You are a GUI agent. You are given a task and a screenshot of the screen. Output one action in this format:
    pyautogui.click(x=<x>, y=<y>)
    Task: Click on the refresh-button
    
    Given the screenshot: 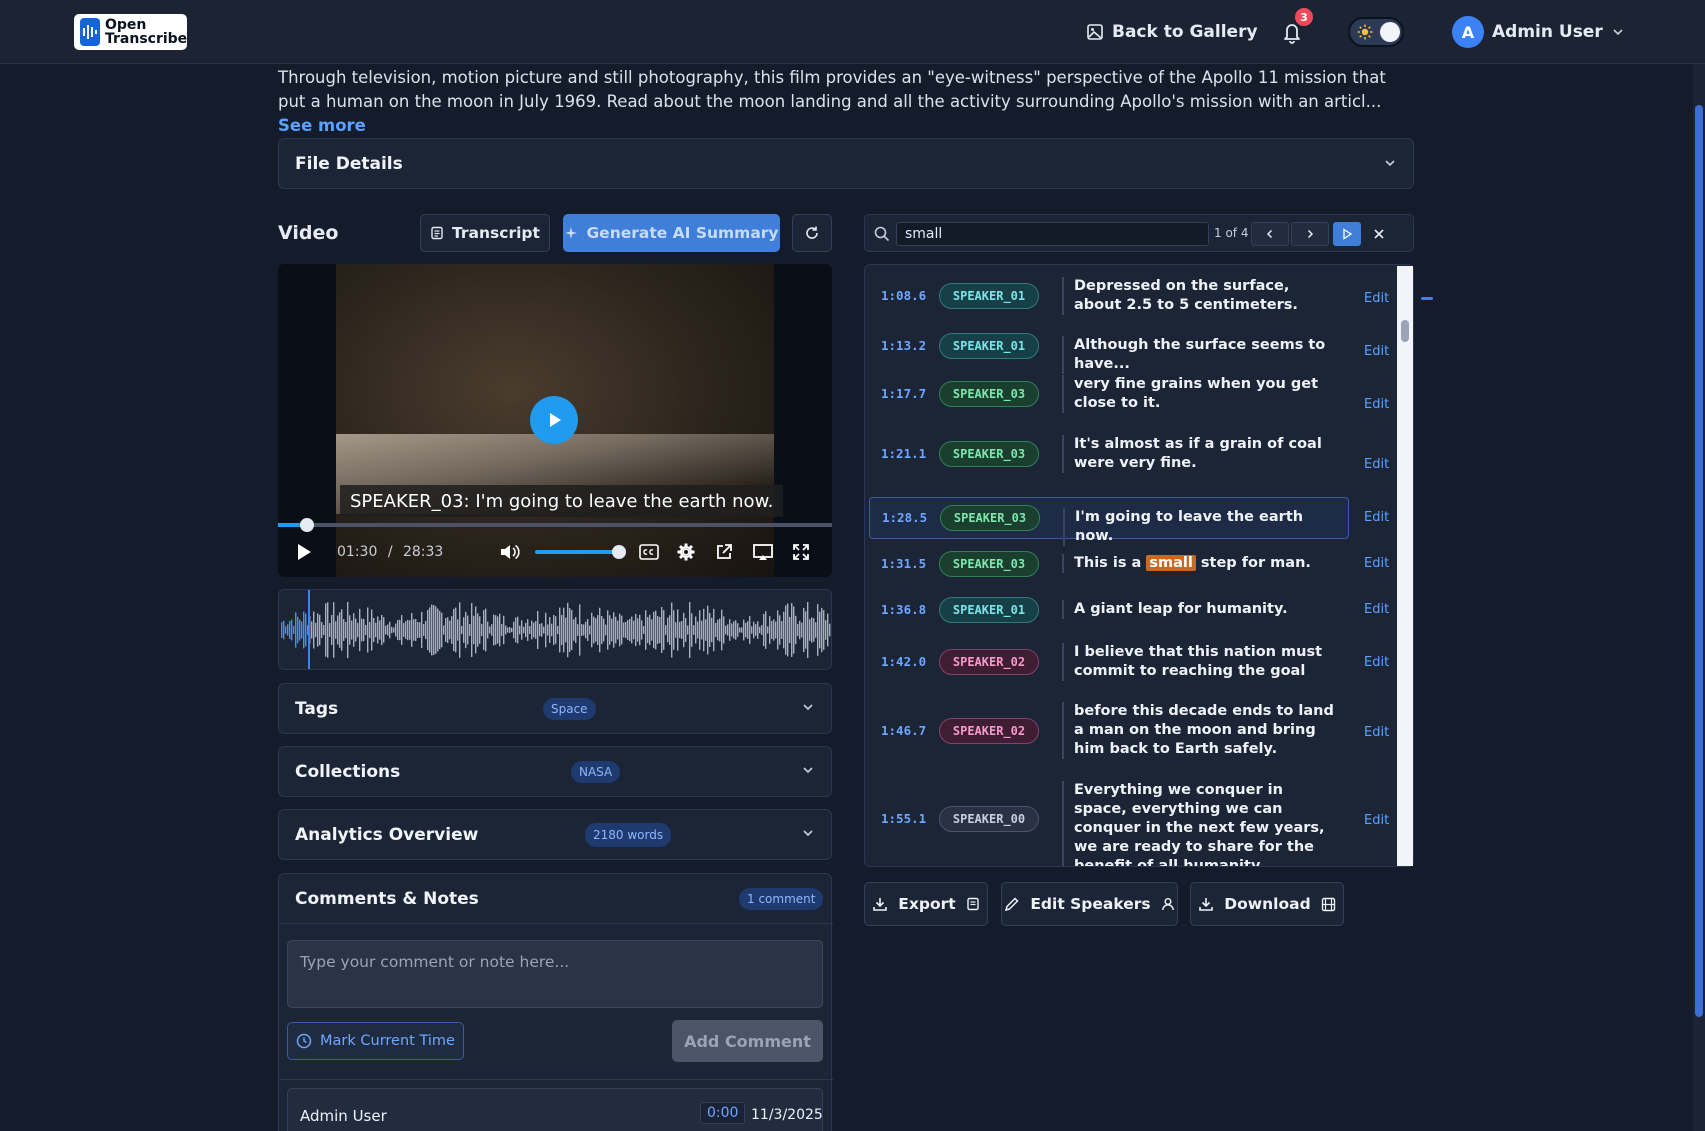 What is the action you would take?
    pyautogui.click(x=812, y=233)
    